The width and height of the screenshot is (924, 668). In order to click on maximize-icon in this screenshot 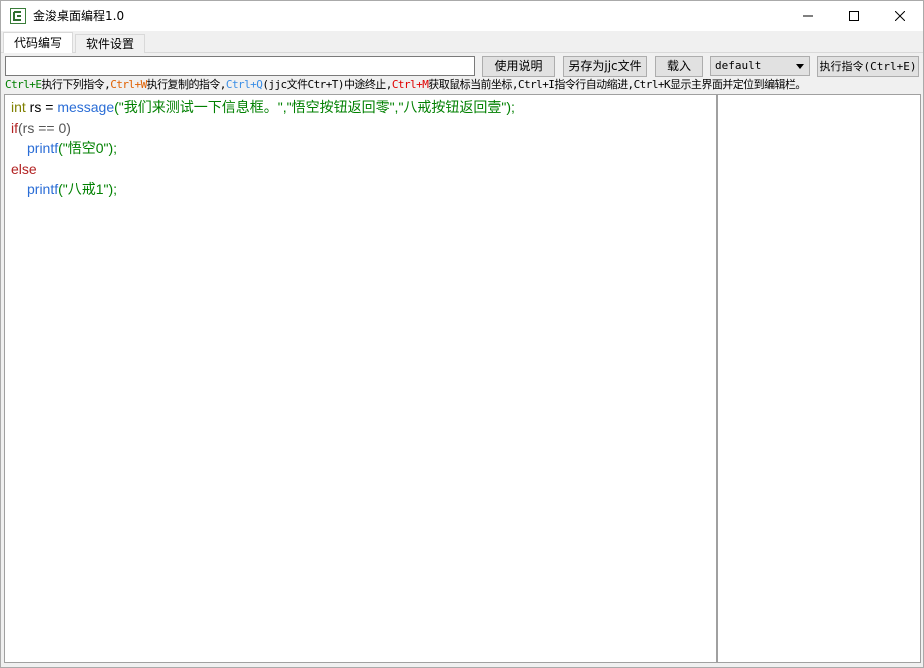, I will do `click(854, 16)`.